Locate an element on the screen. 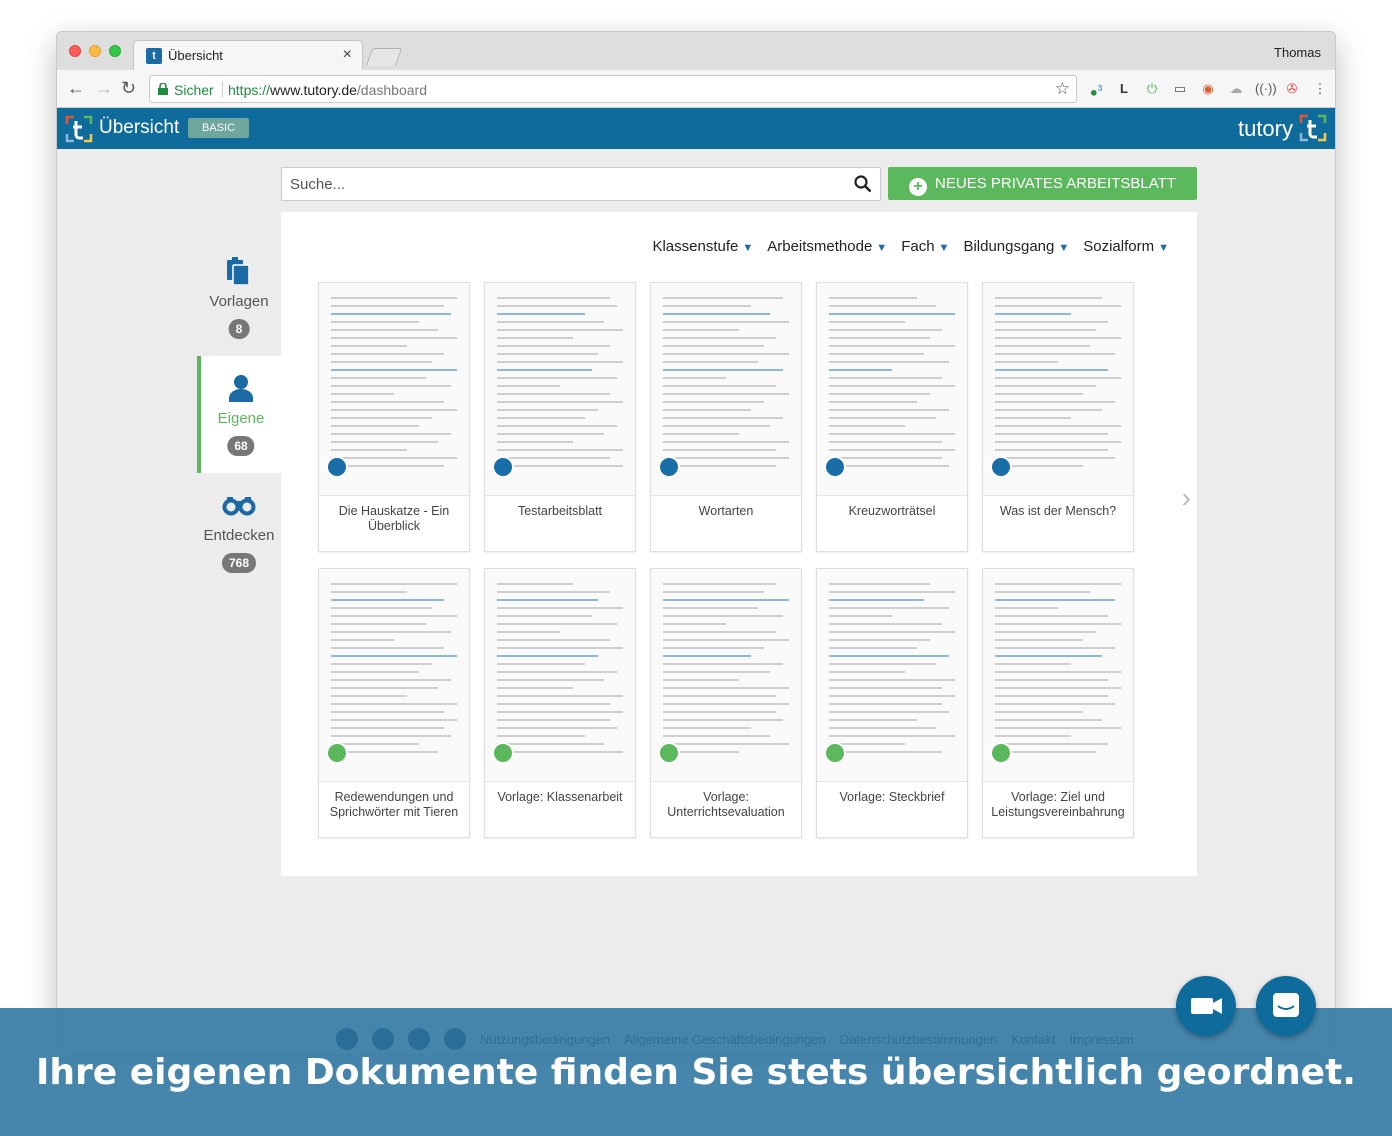 The width and height of the screenshot is (1392, 1136). screen-capture-icon: ▭ is located at coordinates (1180, 89).